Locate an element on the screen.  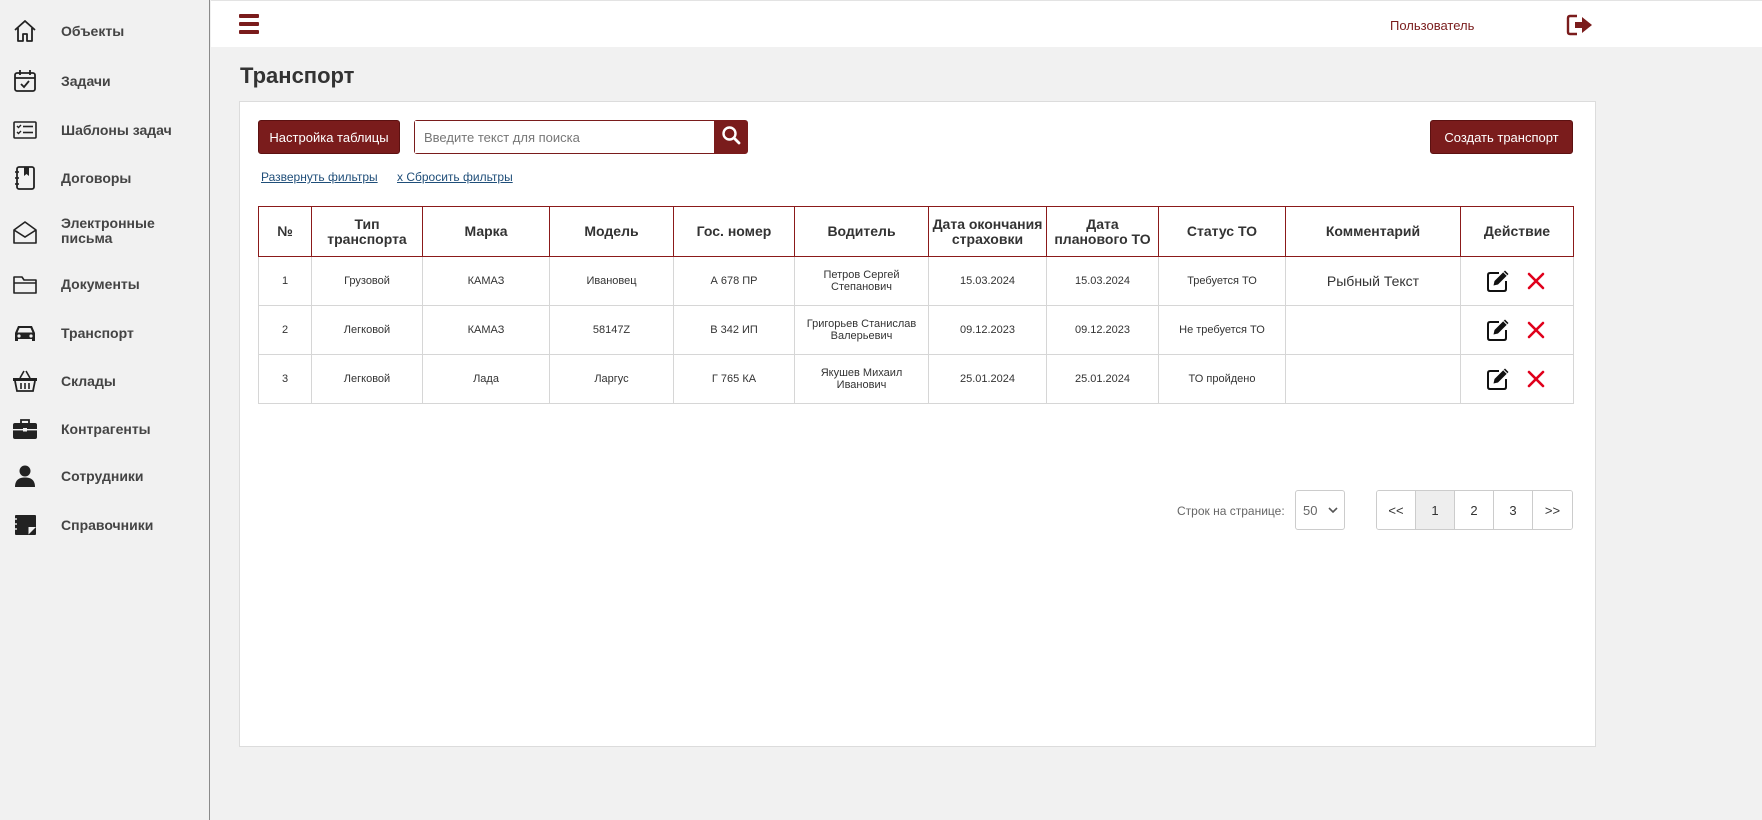
cell-driver: Петров Сергей Степанович is located at coordinates (861, 281).